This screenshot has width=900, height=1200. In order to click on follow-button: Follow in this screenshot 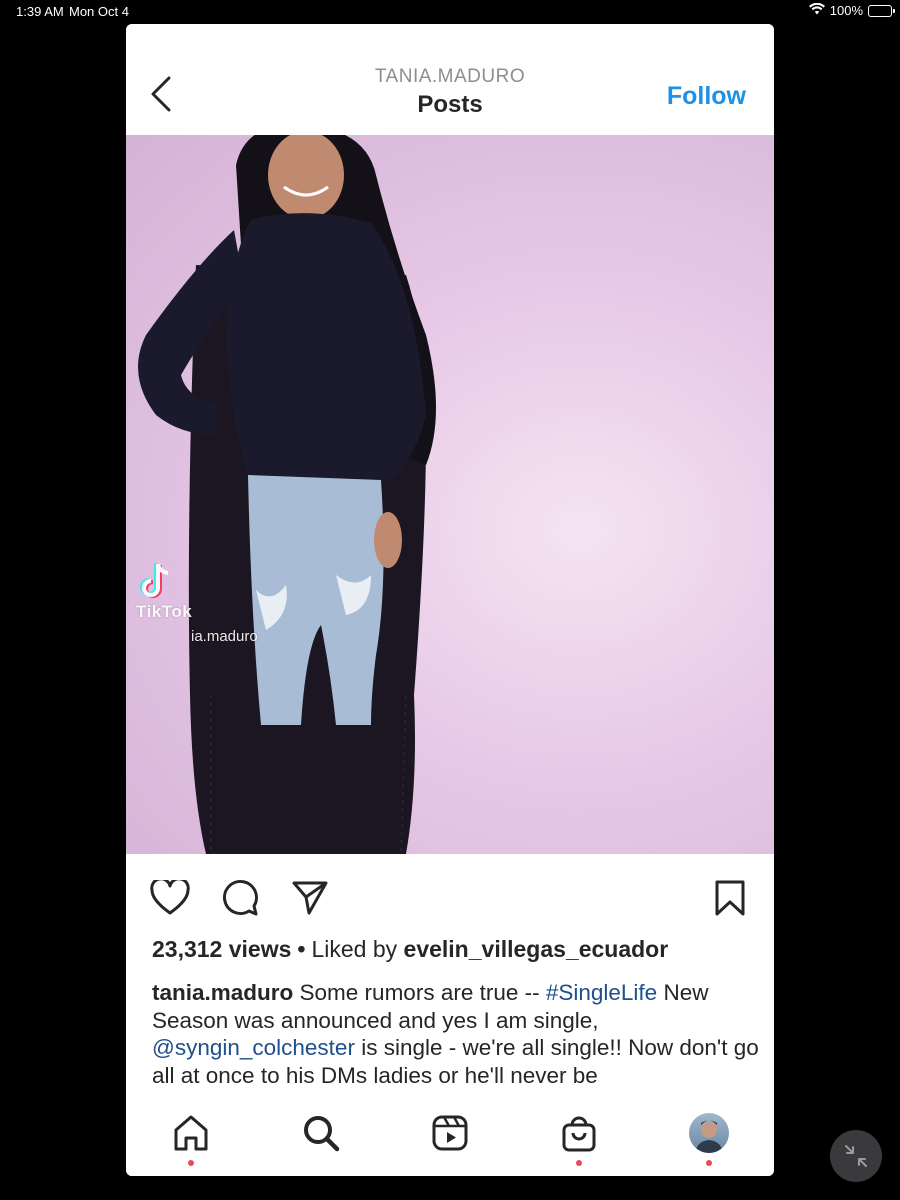, I will do `click(706, 96)`.